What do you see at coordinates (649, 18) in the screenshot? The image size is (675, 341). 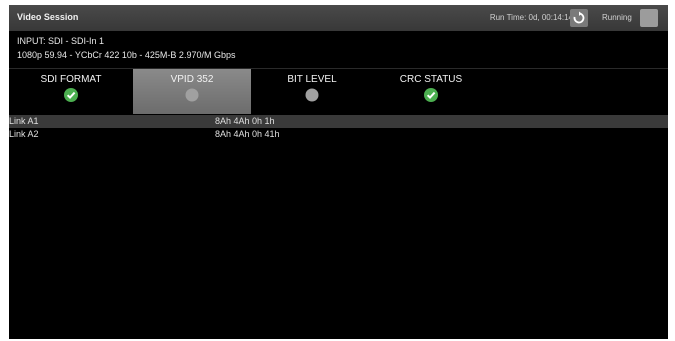 I see `run-stop-toggle` at bounding box center [649, 18].